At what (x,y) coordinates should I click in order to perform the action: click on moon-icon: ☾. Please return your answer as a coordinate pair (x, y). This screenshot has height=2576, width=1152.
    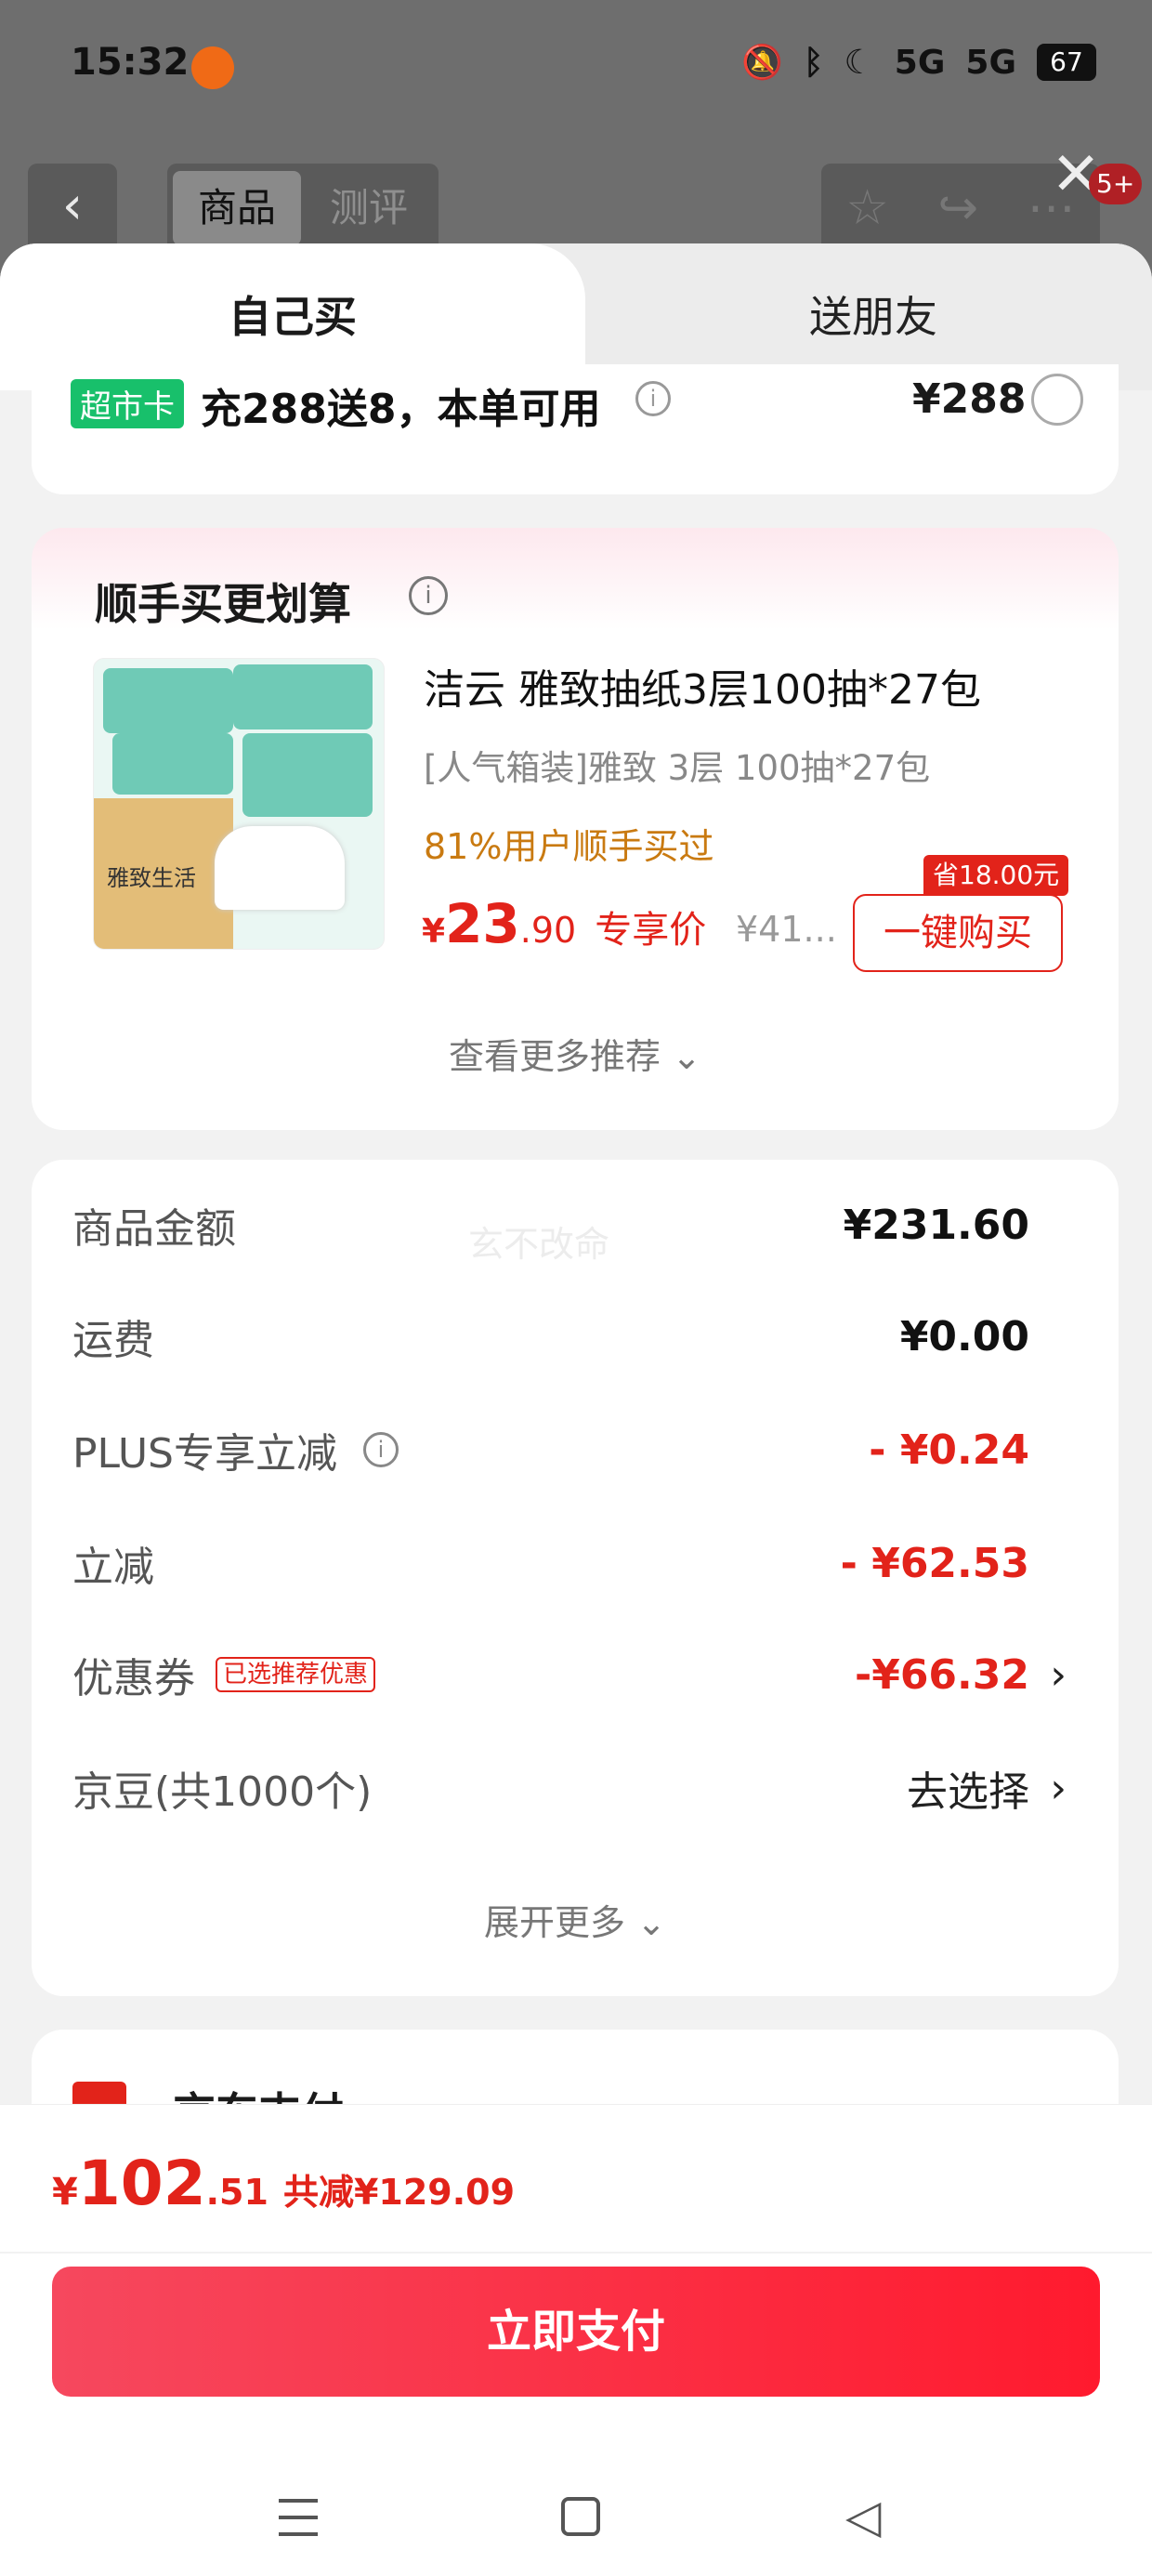
    Looking at the image, I should click on (859, 62).